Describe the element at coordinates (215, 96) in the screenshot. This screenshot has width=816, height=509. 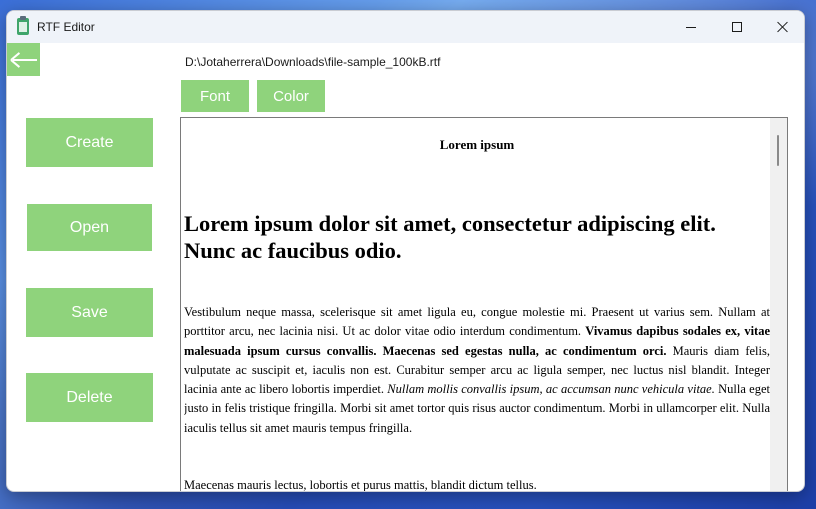
I see `font-button: Font` at that location.